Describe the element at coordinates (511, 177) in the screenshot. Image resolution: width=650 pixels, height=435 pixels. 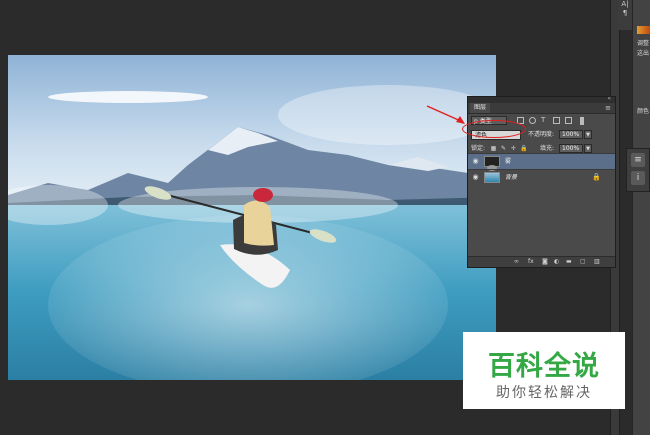
I see `layer-name: 背景` at that location.